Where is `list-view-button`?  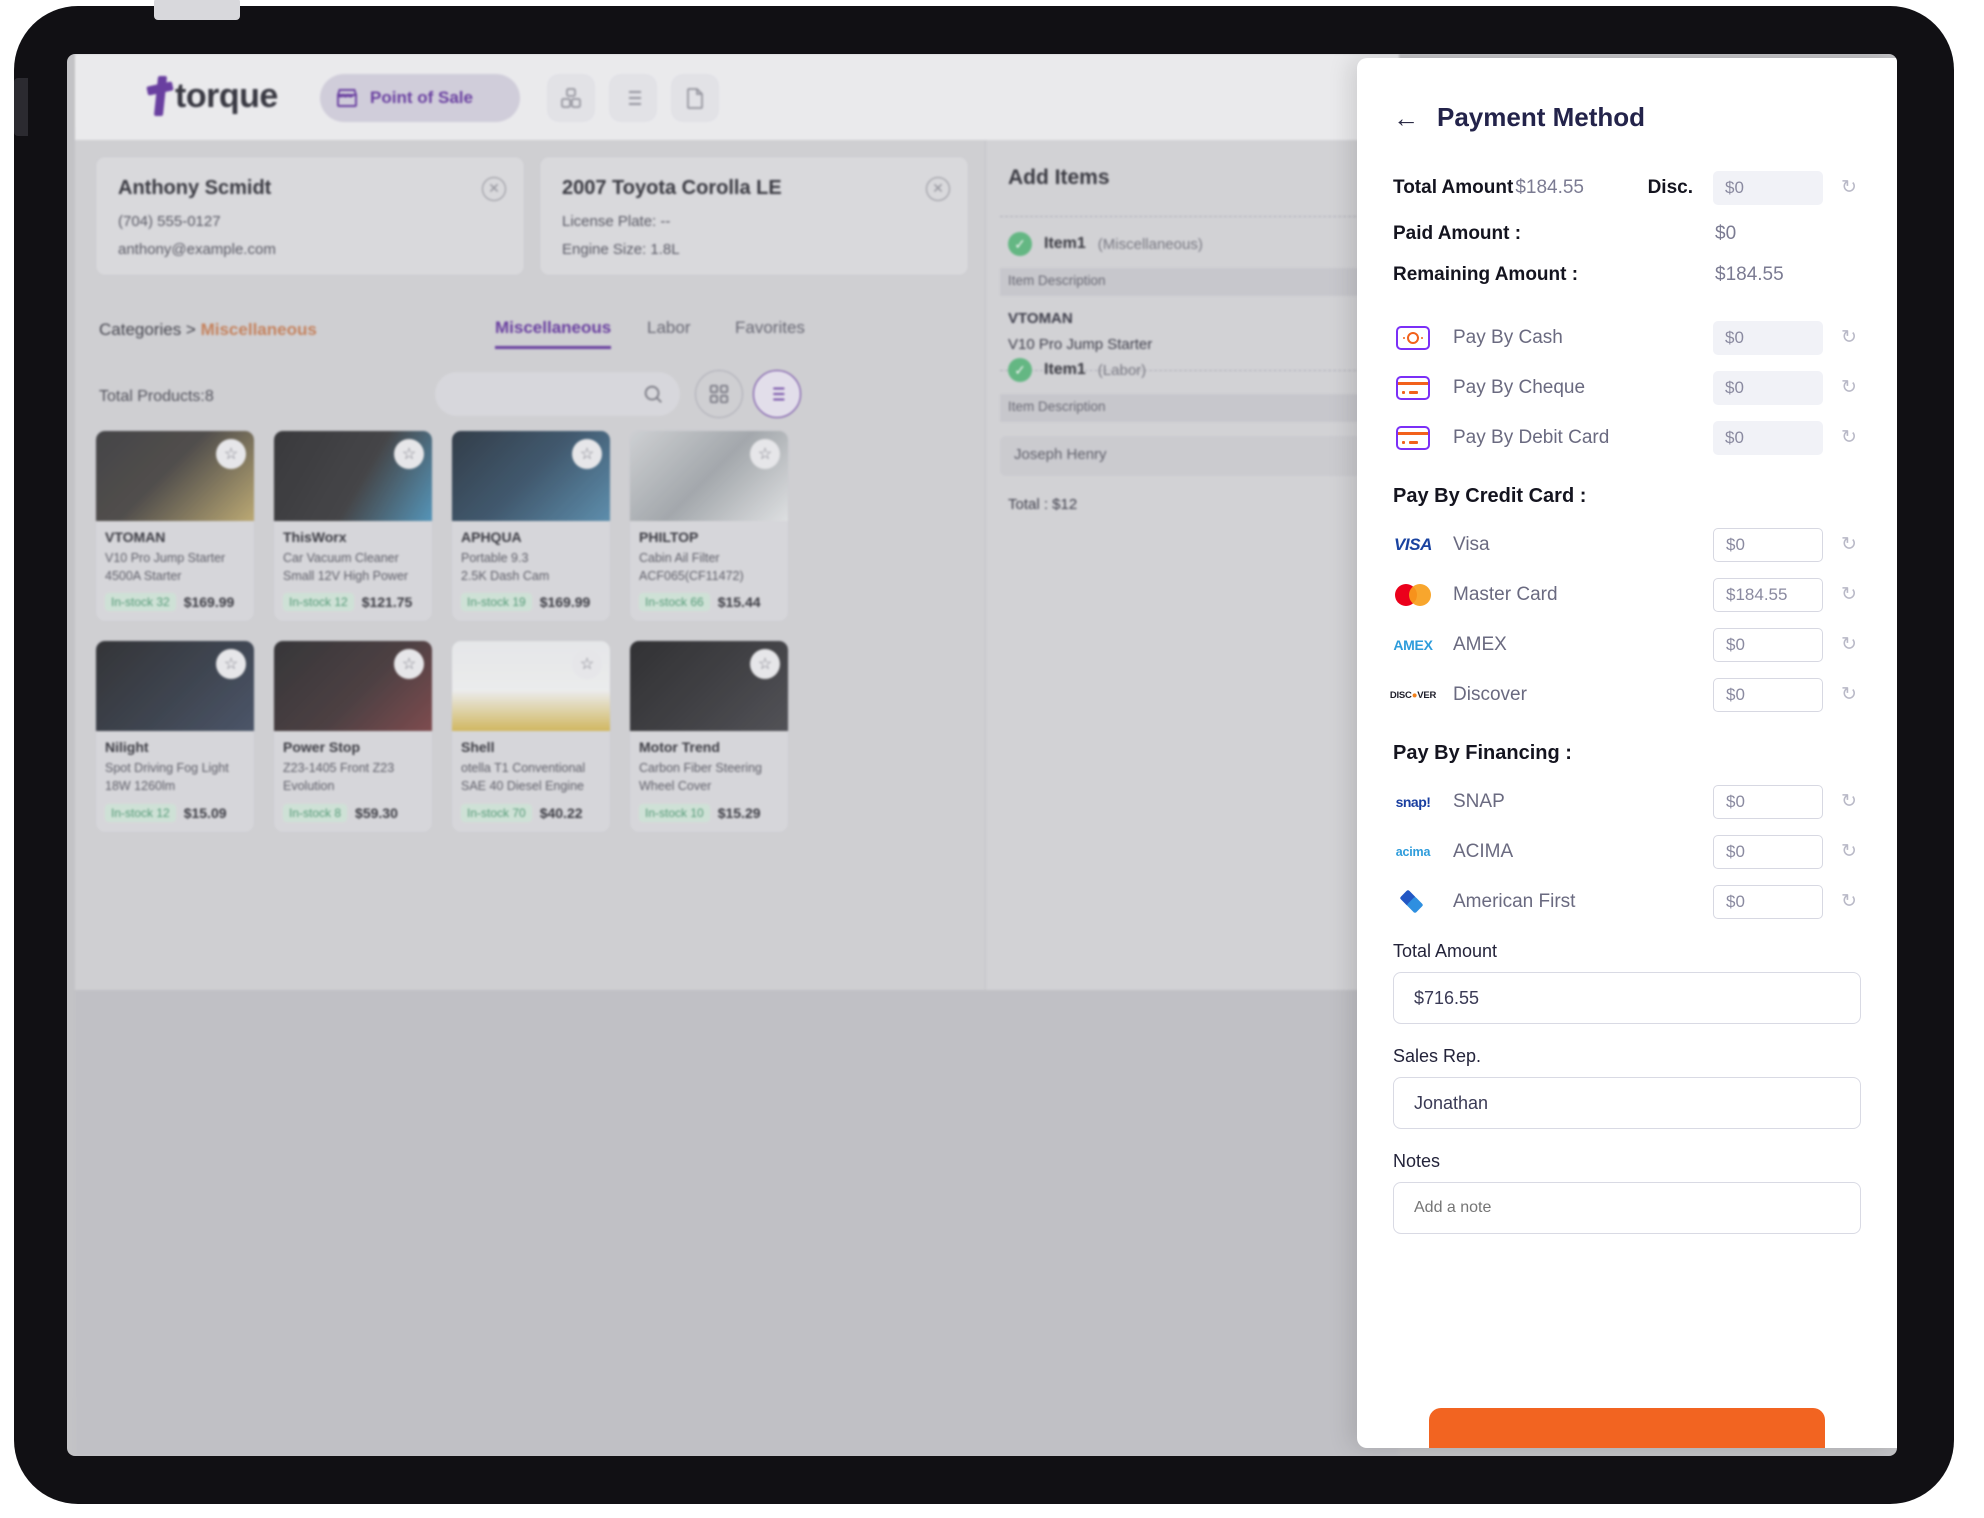
list-view-button is located at coordinates (777, 394).